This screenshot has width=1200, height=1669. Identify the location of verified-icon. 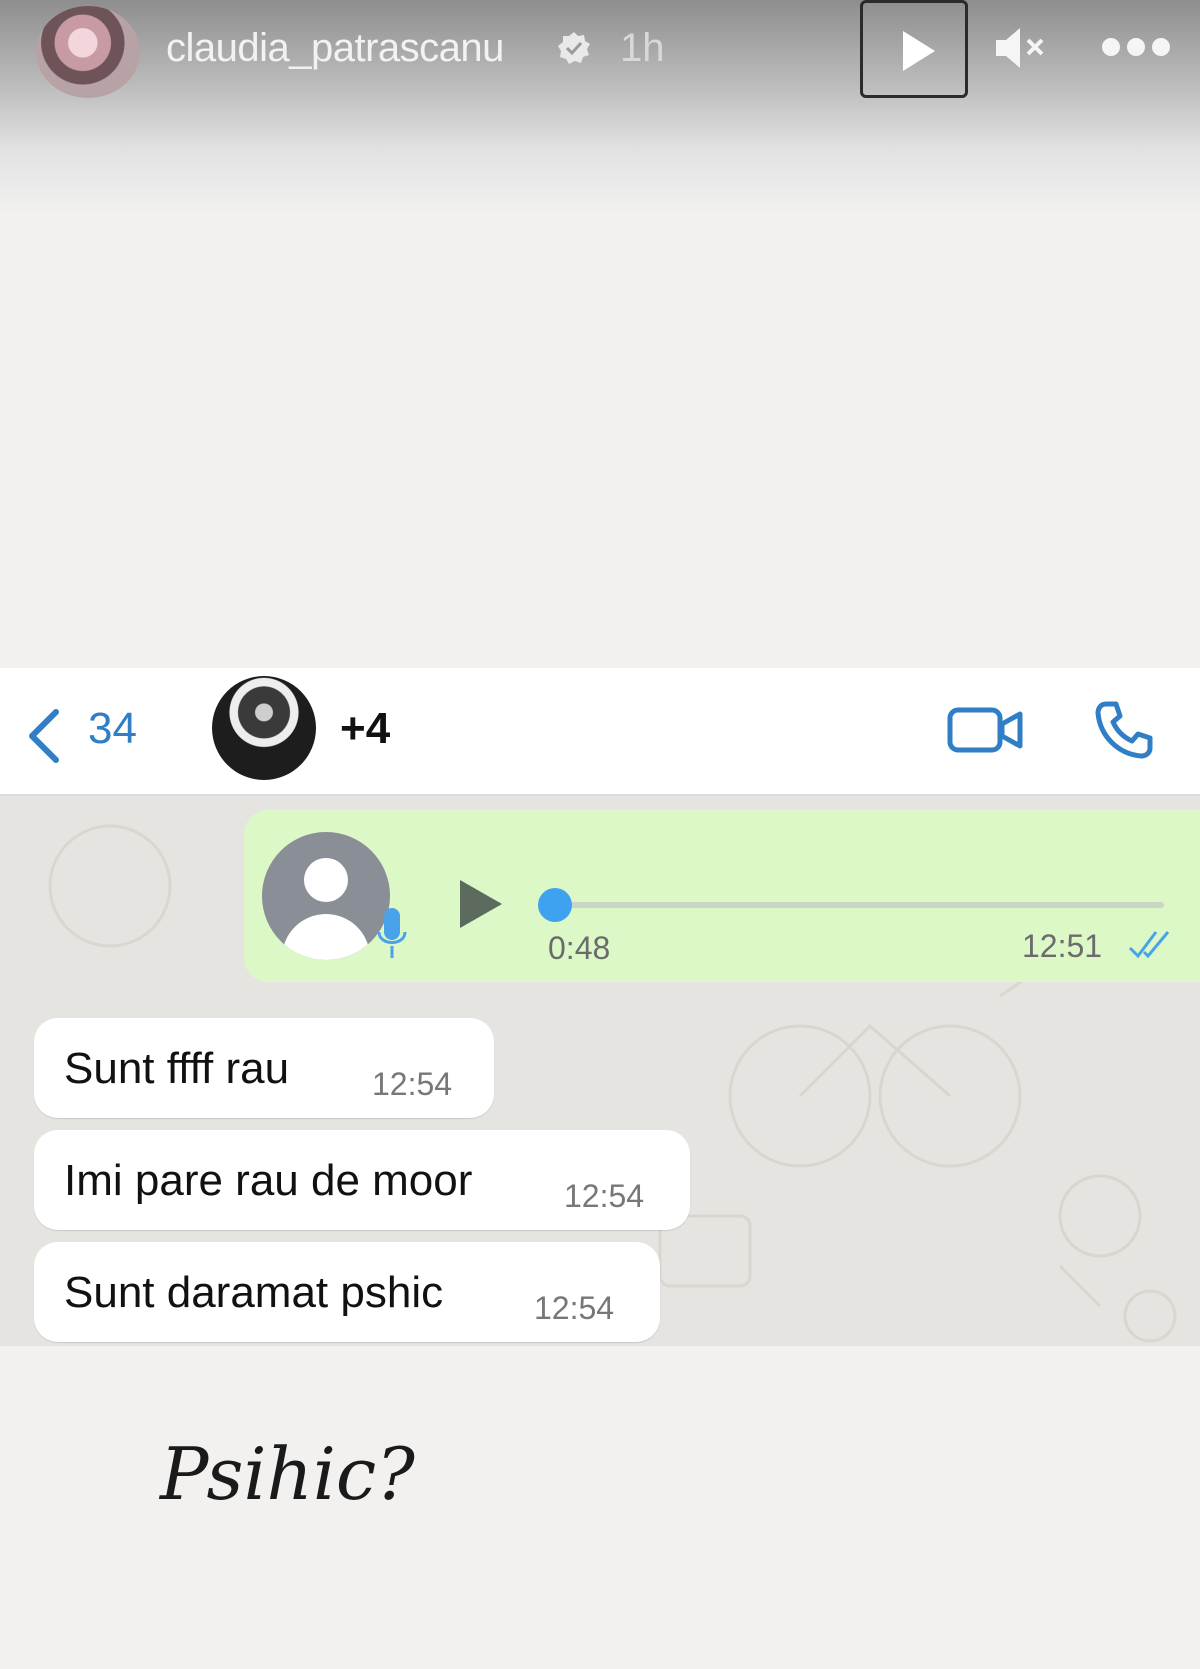
(574, 48).